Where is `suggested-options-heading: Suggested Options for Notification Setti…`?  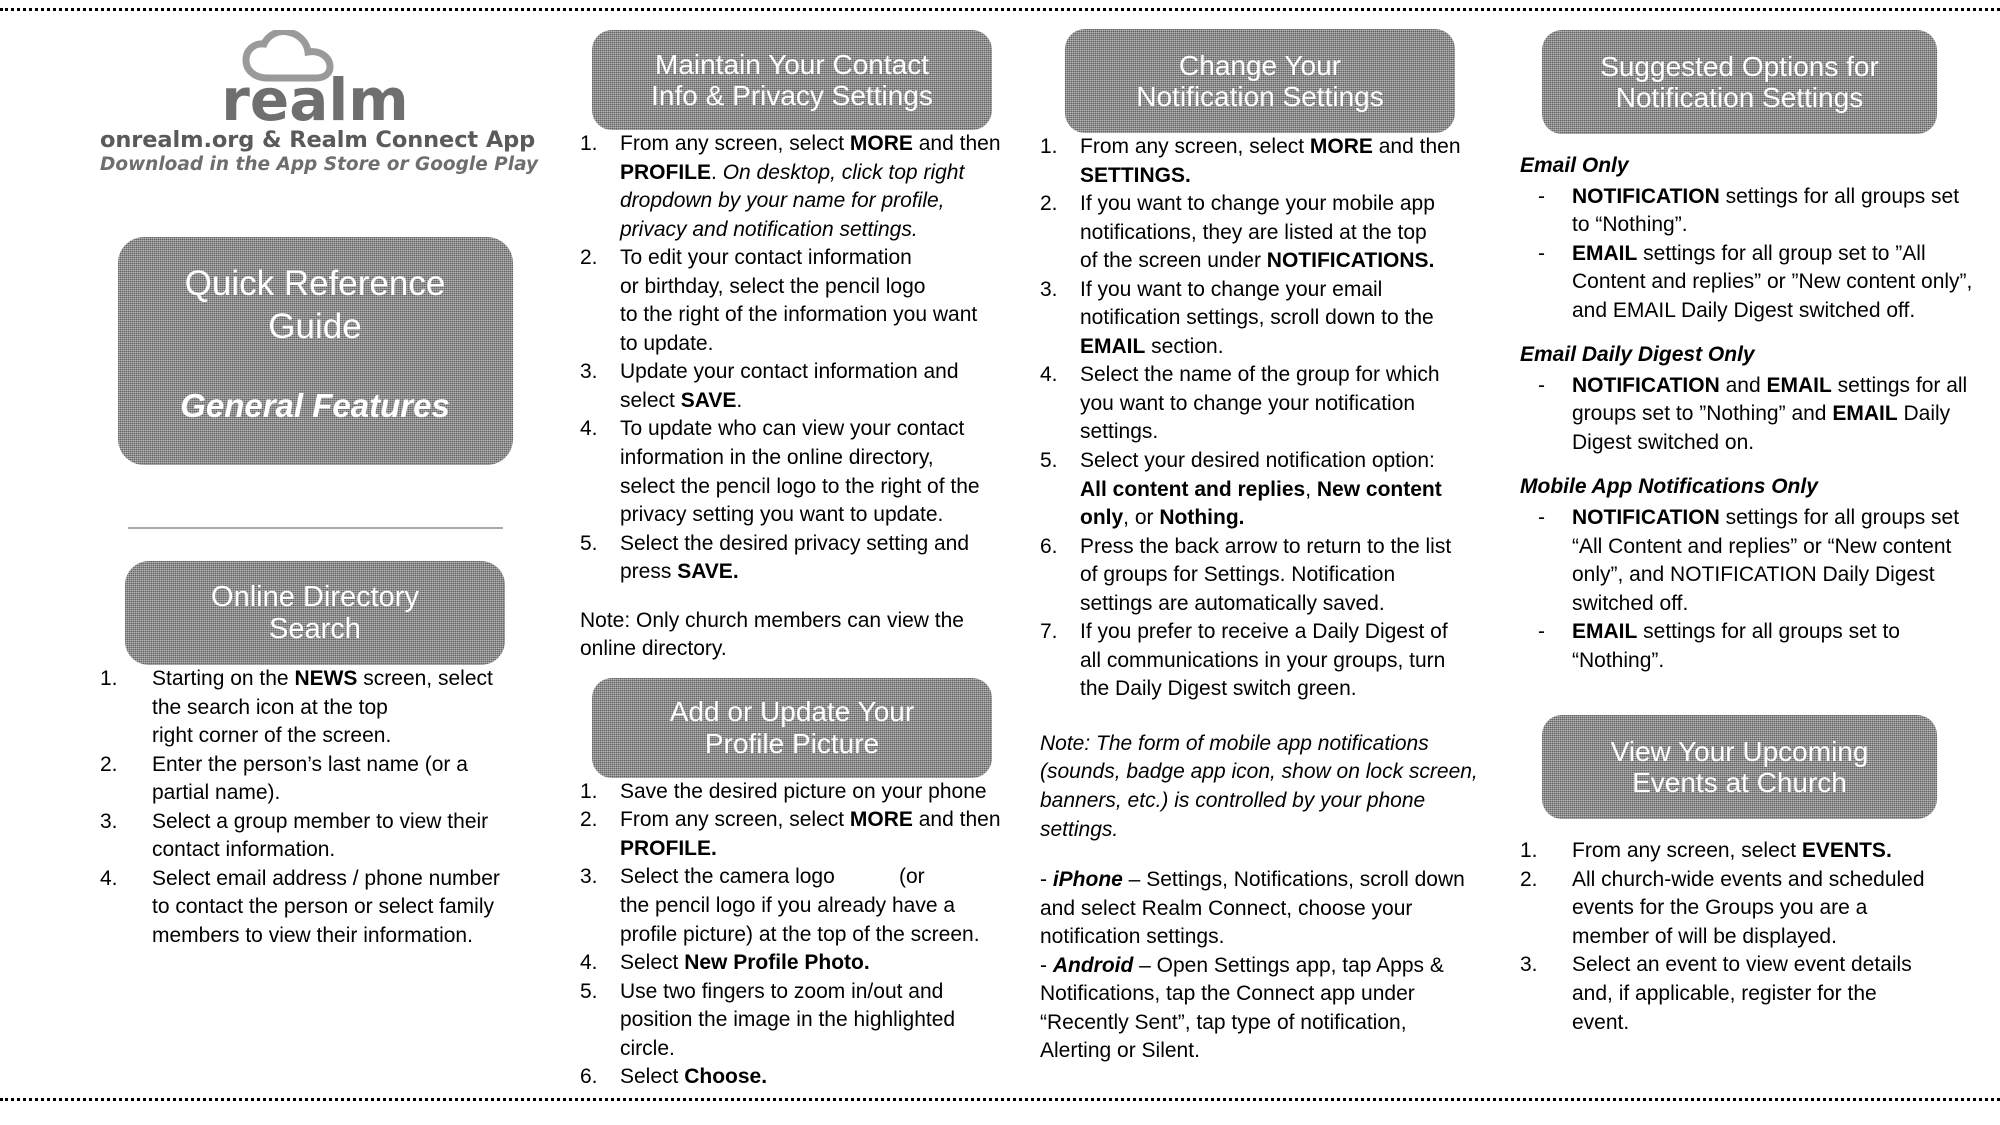 suggested-options-heading: Suggested Options for Notification Setti… is located at coordinates (1739, 82).